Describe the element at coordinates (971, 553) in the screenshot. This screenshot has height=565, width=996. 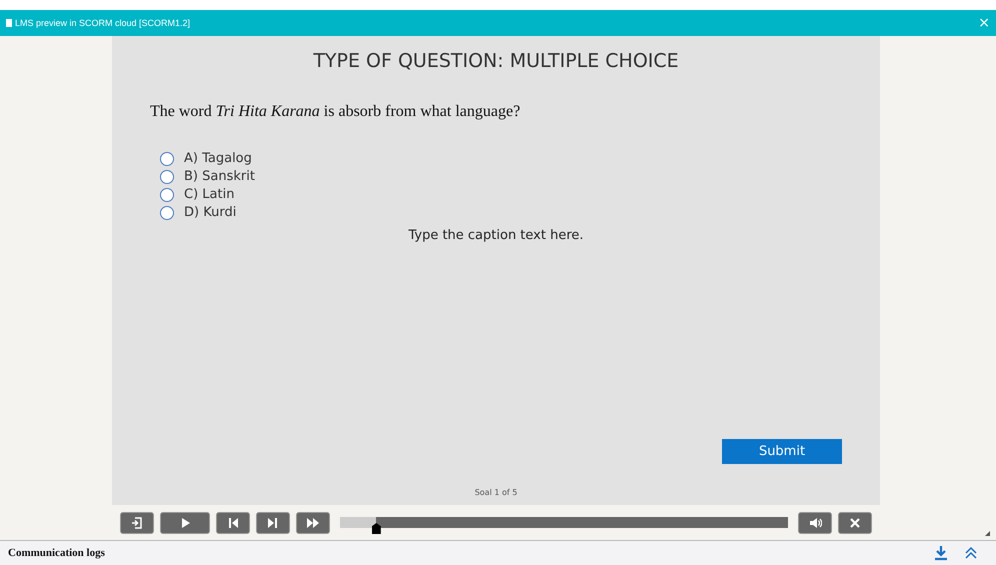
I see `collapse-icon` at that location.